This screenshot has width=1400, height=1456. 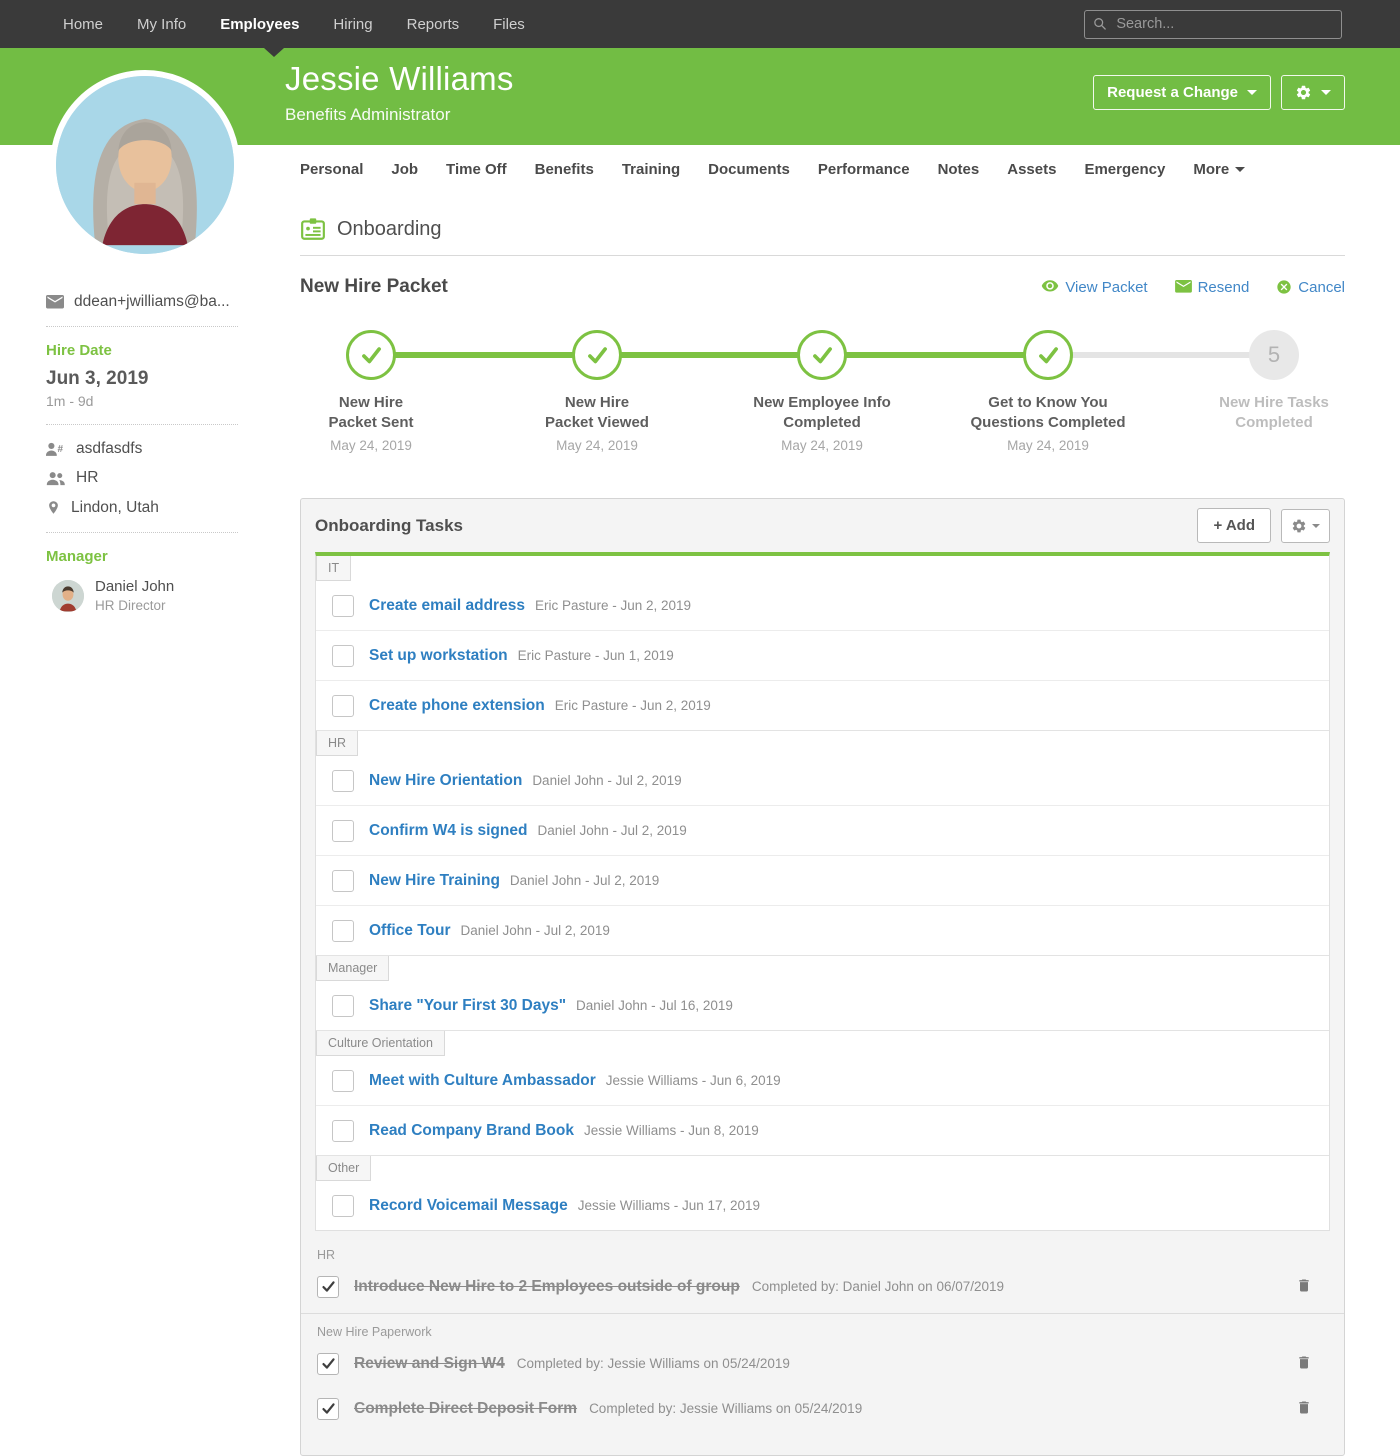 I want to click on resend-envelope-icon, so click(x=1183, y=286).